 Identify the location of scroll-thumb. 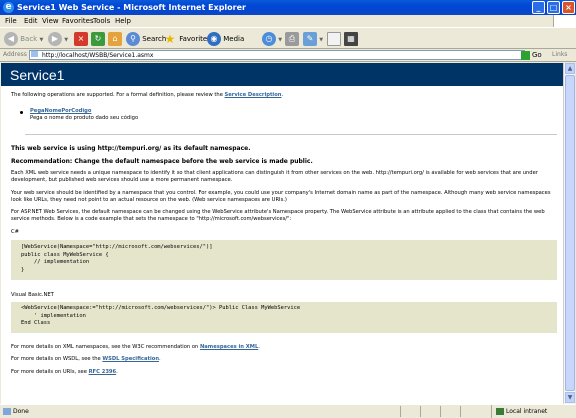
(570, 233).